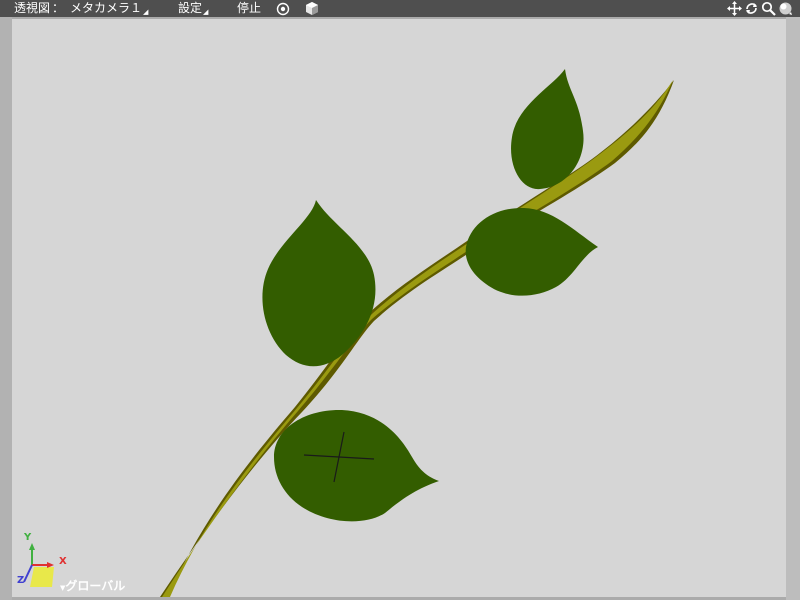 The image size is (800, 600). Describe the element at coordinates (734, 8) in the screenshot. I see `move-icon` at that location.